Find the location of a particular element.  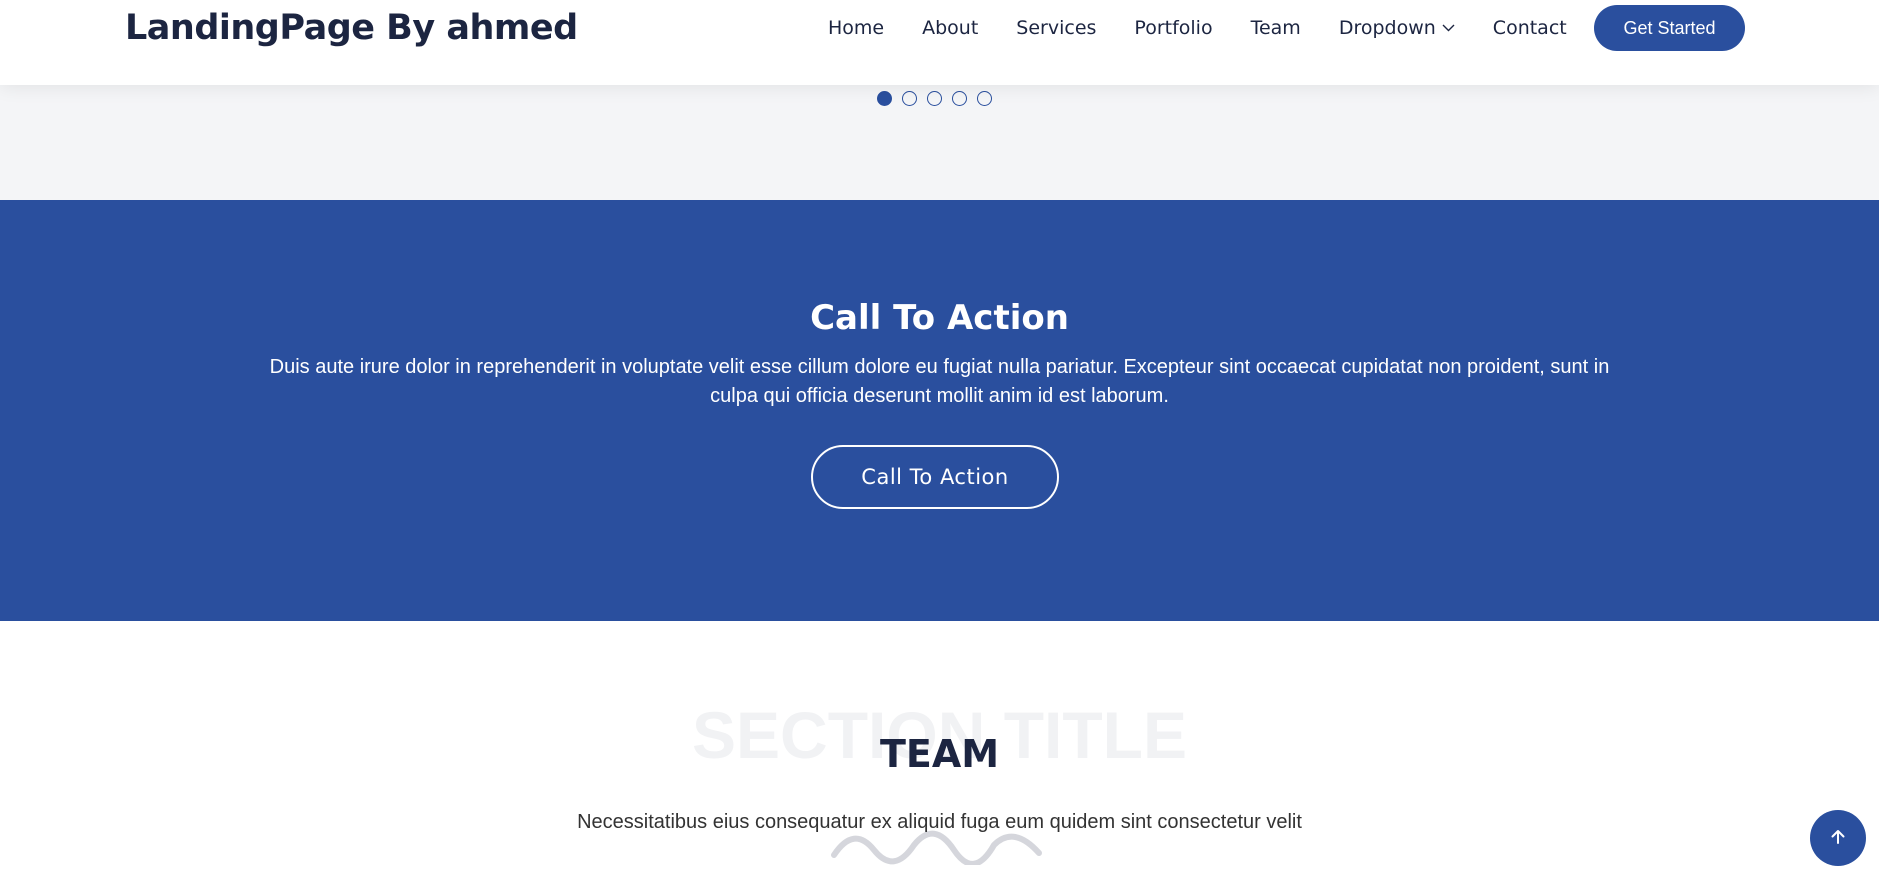

site-logo: LandingPage By ahmed is located at coordinates (351, 28).